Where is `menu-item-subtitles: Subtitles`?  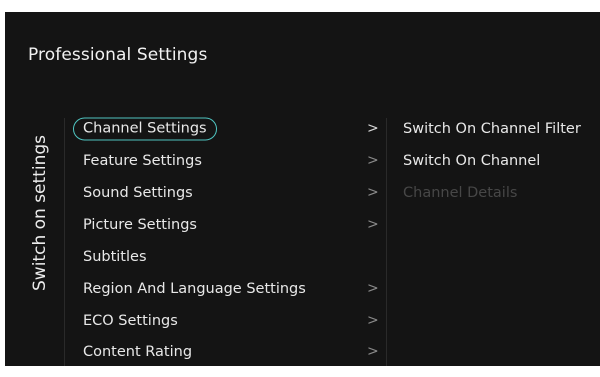 menu-item-subtitles: Subtitles is located at coordinates (228, 257).